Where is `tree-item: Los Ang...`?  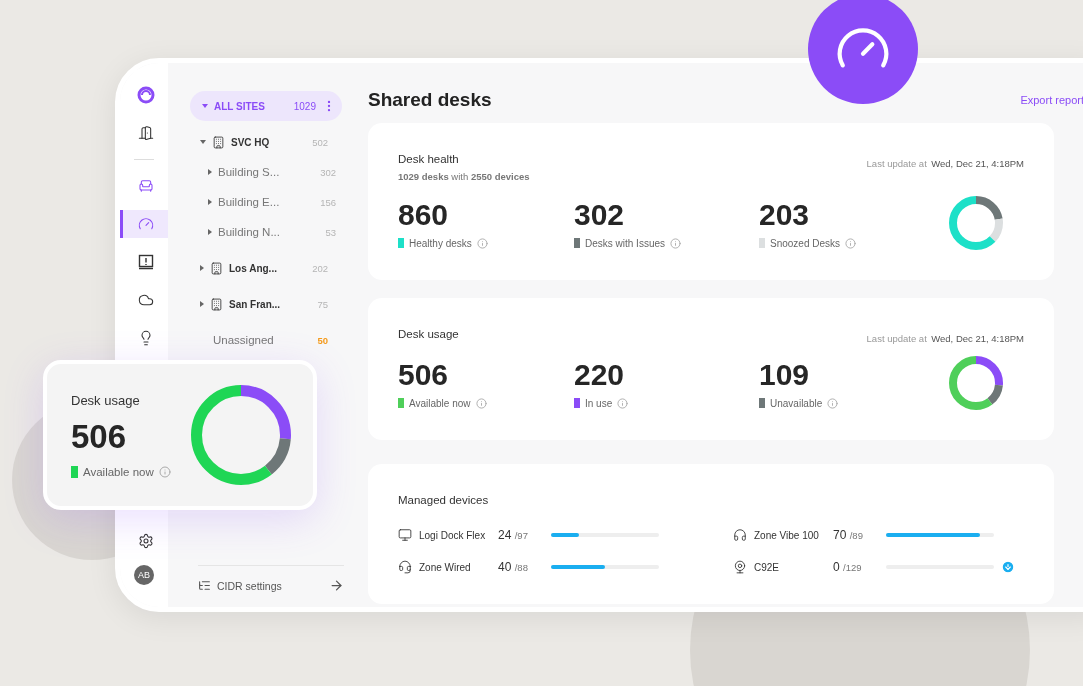 tree-item: Los Ang... is located at coordinates (253, 268).